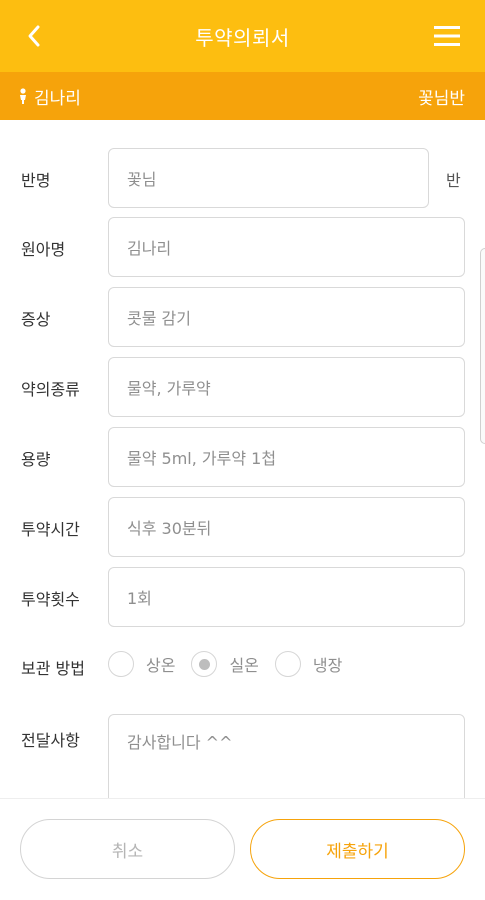 The image size is (485, 900). I want to click on radio-selected-dot, so click(204, 664).